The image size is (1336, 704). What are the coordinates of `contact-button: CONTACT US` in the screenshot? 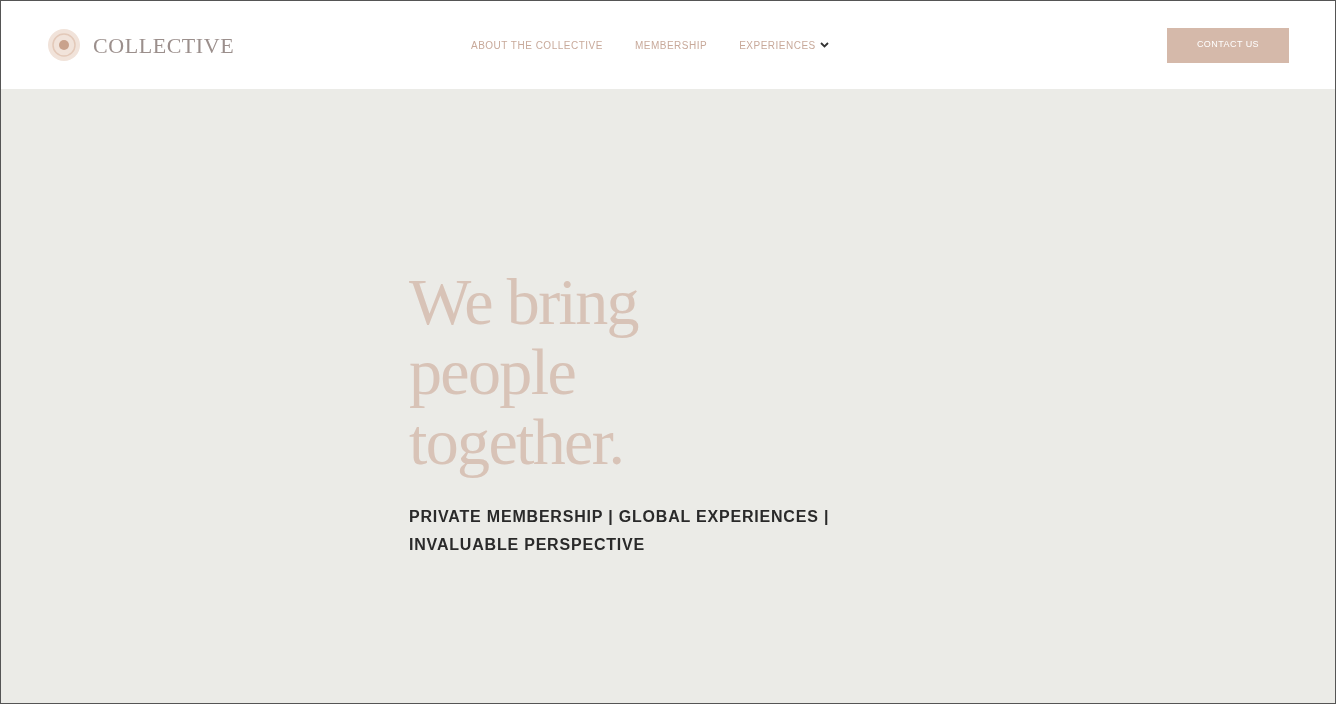 It's located at (1228, 45).